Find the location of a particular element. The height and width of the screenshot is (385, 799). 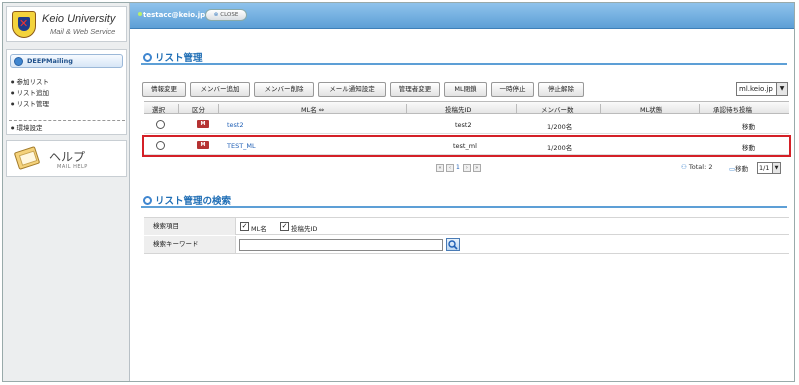

last-page-icon: » is located at coordinates (476, 168).